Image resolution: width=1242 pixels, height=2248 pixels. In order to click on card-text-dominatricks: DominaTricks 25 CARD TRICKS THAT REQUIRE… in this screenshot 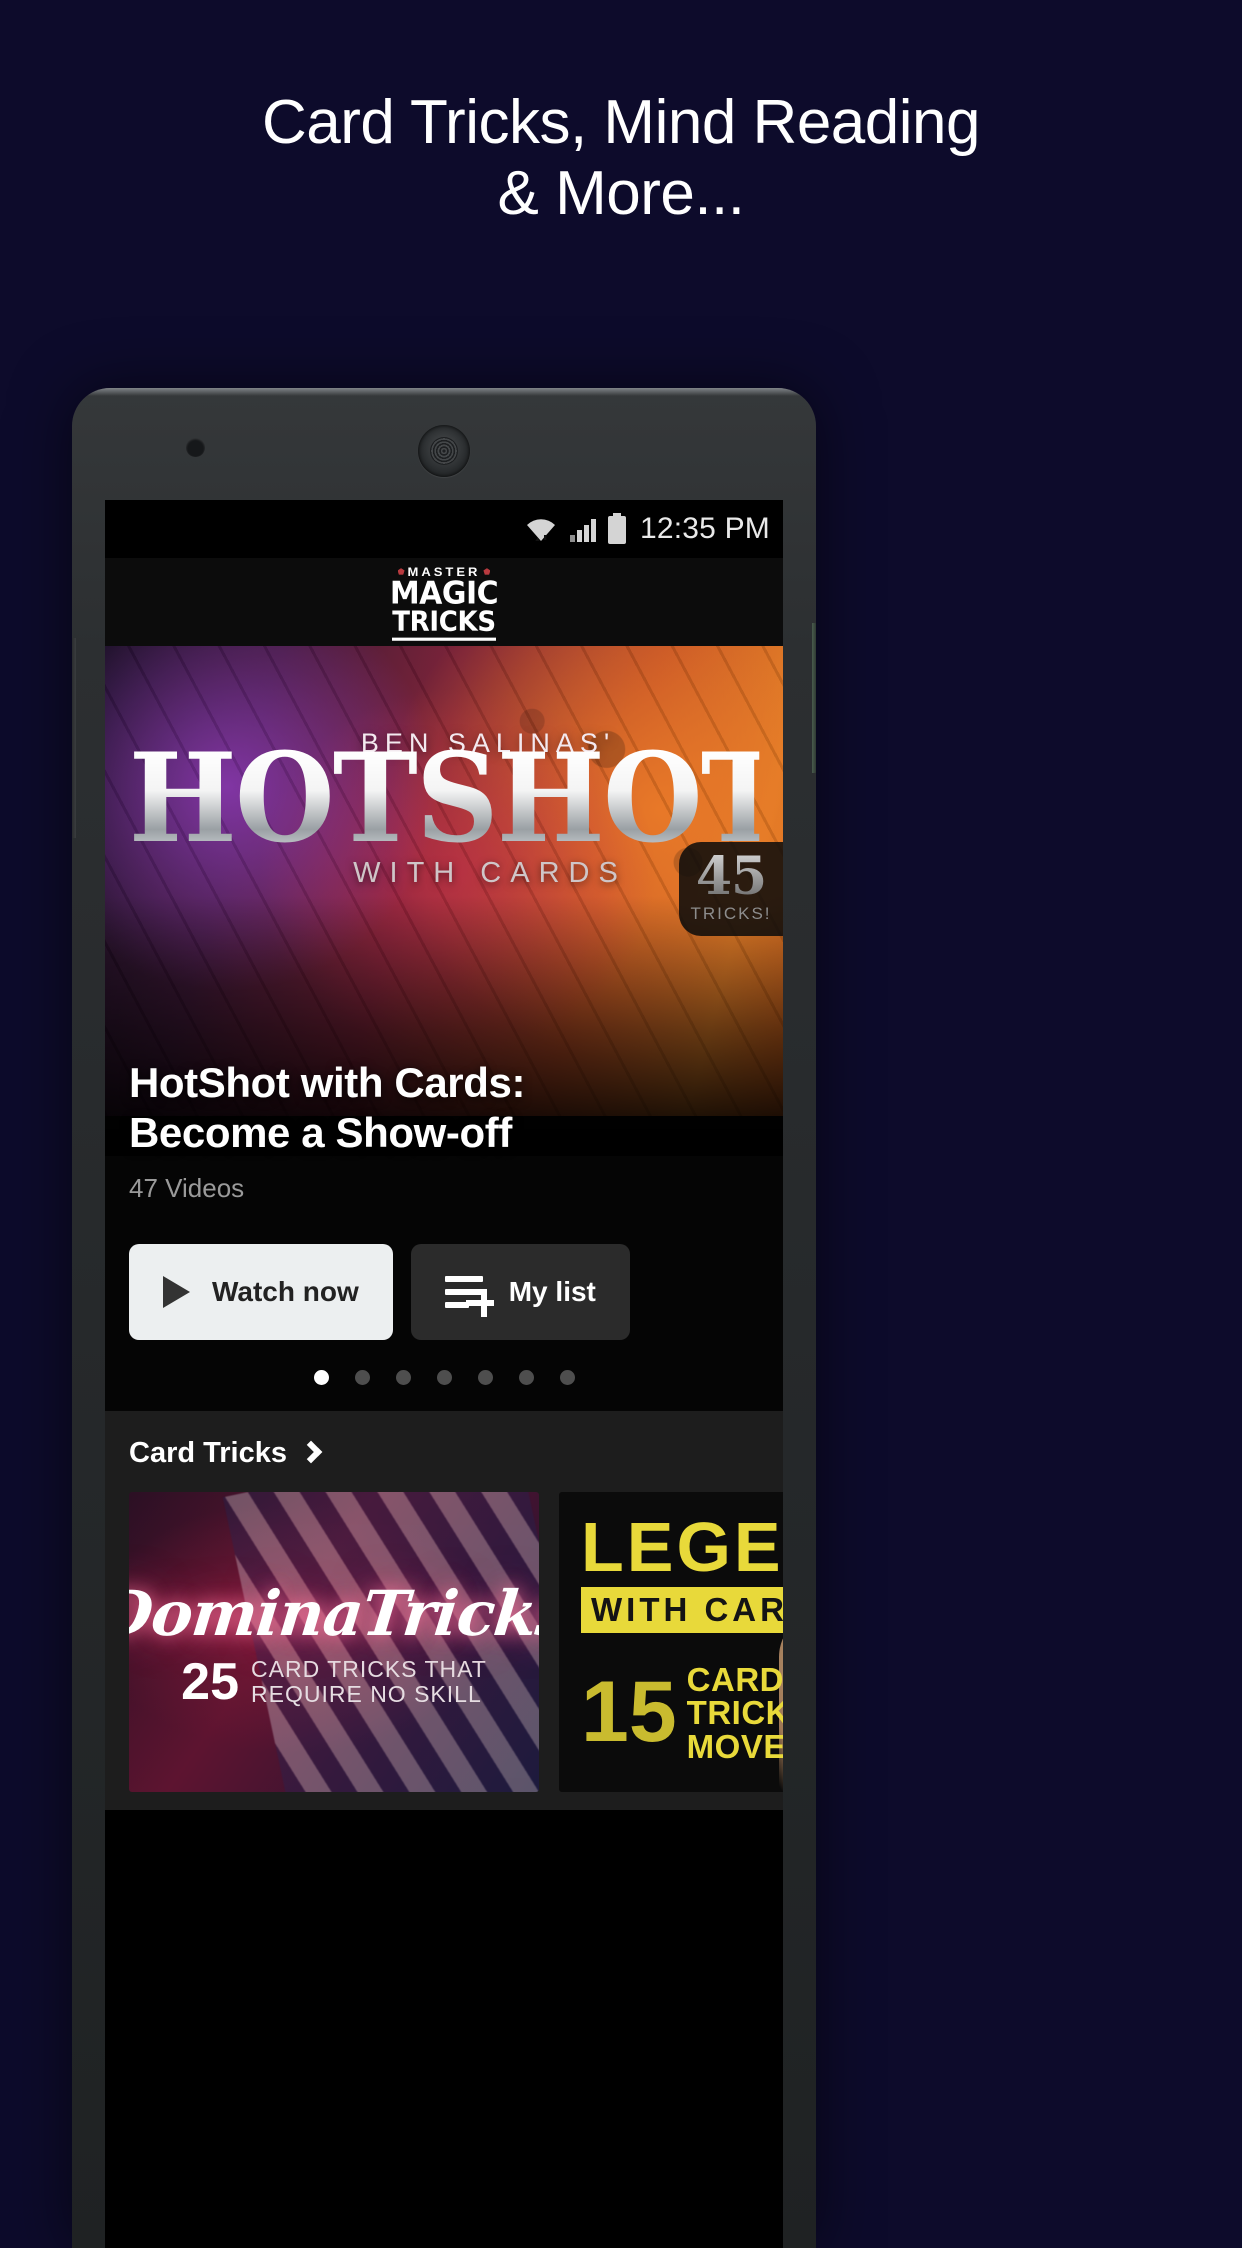, I will do `click(334, 1642)`.